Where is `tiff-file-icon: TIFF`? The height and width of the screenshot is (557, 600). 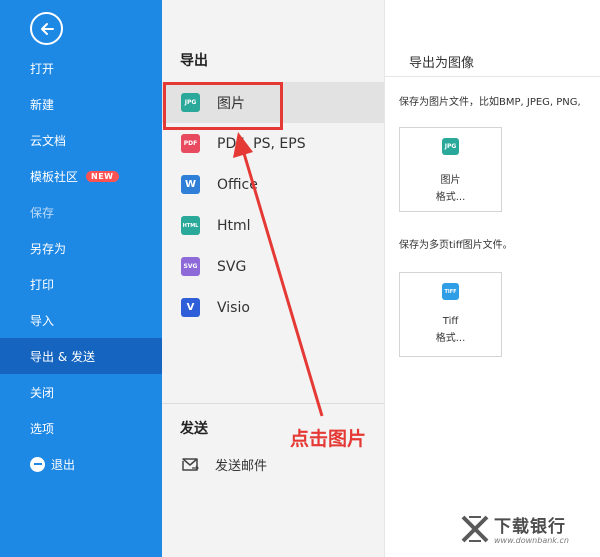
tiff-file-icon: TIFF is located at coordinates (450, 291).